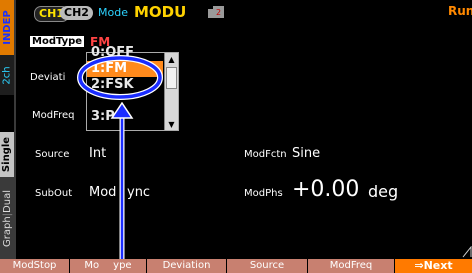 This screenshot has width=472, height=273. What do you see at coordinates (7, 218) in the screenshot?
I see `tab-graph-dual: Graph|Dual` at bounding box center [7, 218].